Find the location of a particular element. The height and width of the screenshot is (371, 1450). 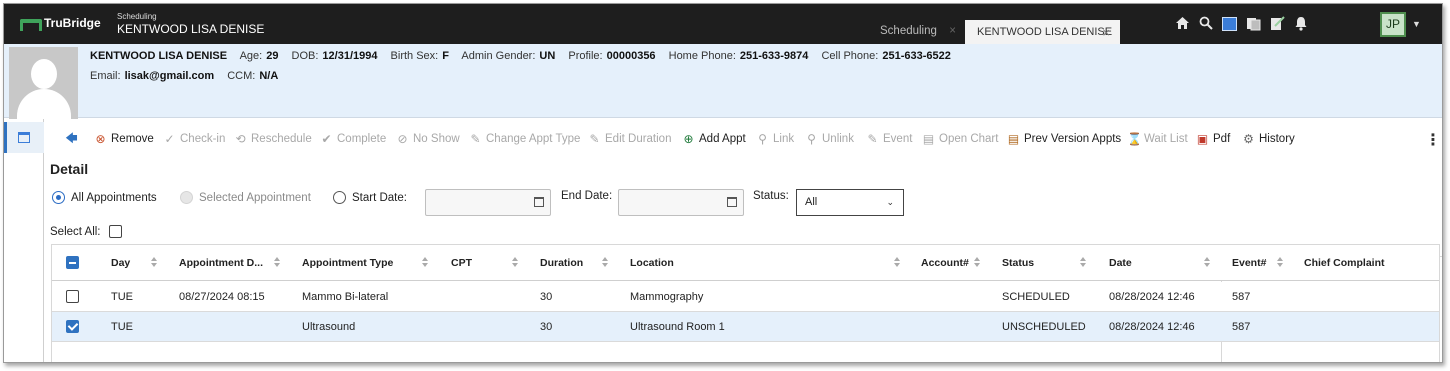

event-button: ✎ Event is located at coordinates (889, 139).